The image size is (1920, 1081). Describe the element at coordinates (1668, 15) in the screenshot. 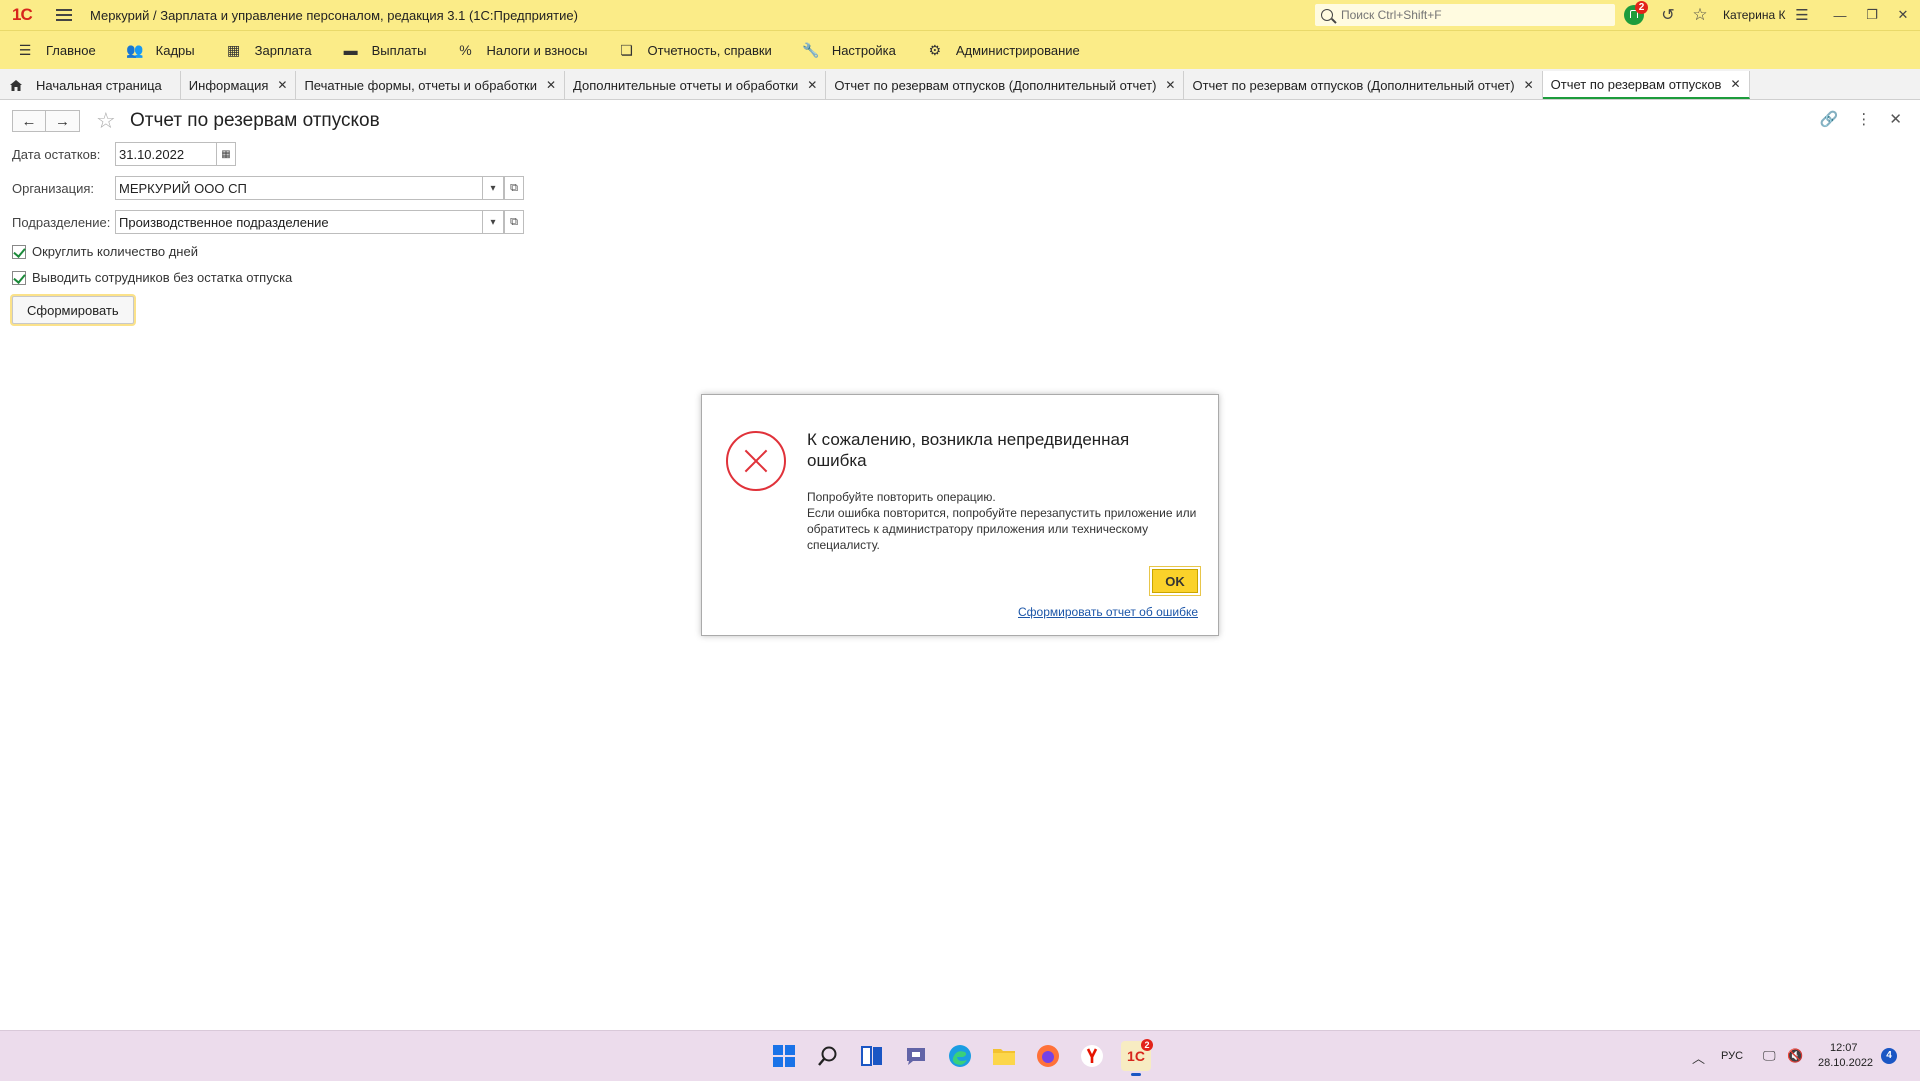

I see `history-icon: ↺` at that location.